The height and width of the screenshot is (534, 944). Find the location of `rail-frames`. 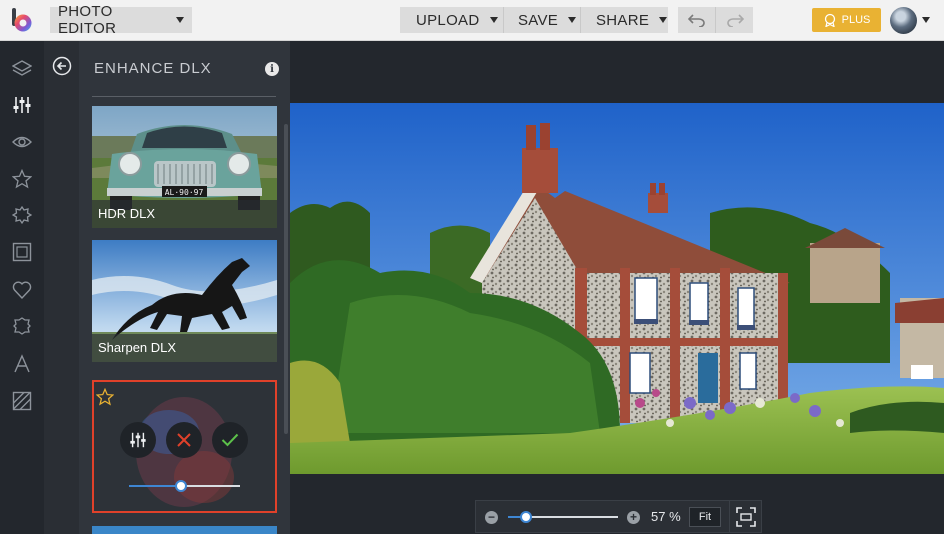

rail-frames is located at coordinates (22, 252).